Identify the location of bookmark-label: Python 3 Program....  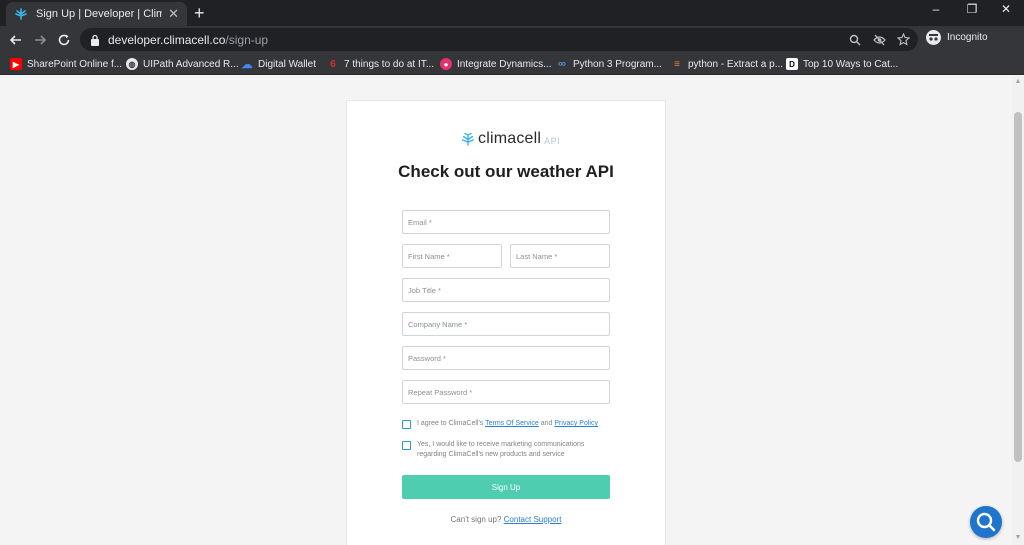
(617, 64).